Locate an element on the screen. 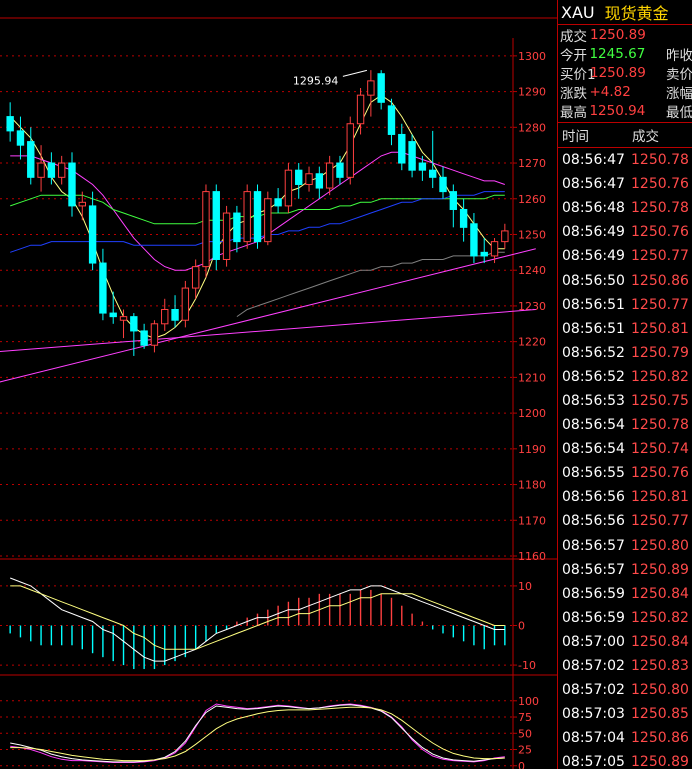 The image size is (692, 769). tick-price: 1250.86 is located at coordinates (660, 280).